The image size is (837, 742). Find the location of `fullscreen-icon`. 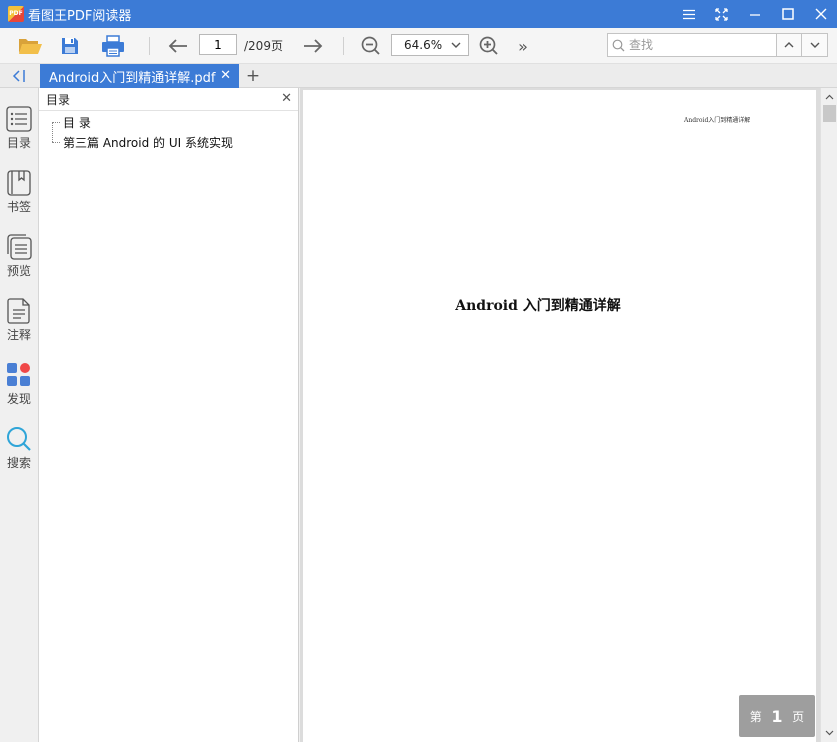

fullscreen-icon is located at coordinates (721, 14).